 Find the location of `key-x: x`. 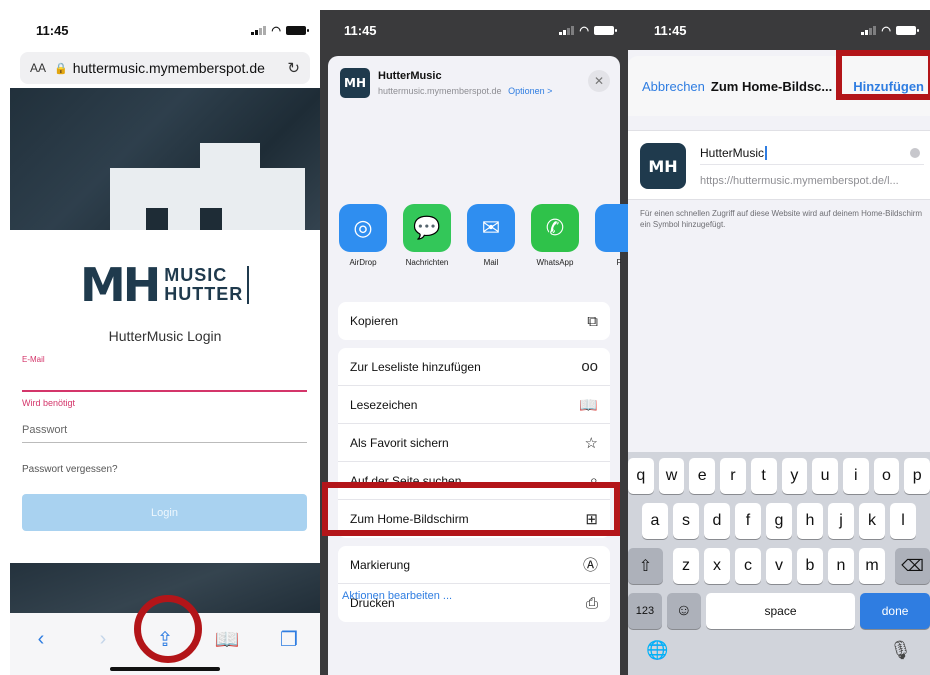

key-x: x is located at coordinates (717, 566).